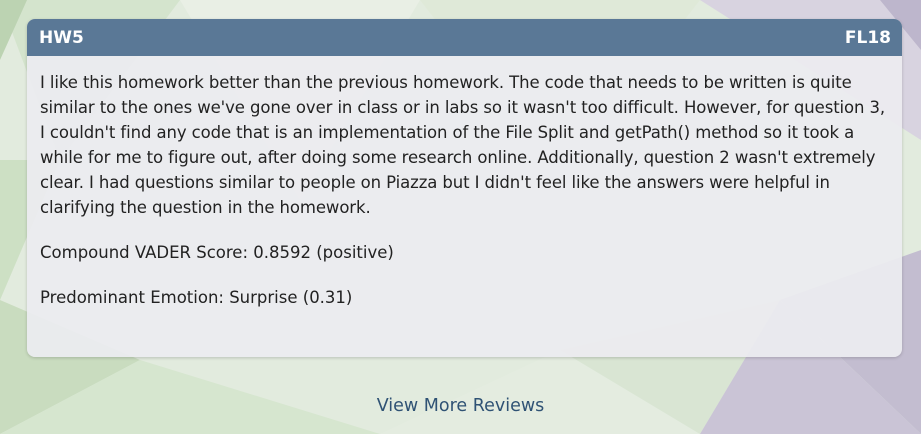 The width and height of the screenshot is (921, 434). What do you see at coordinates (867, 37) in the screenshot?
I see `term-badge: FL18` at bounding box center [867, 37].